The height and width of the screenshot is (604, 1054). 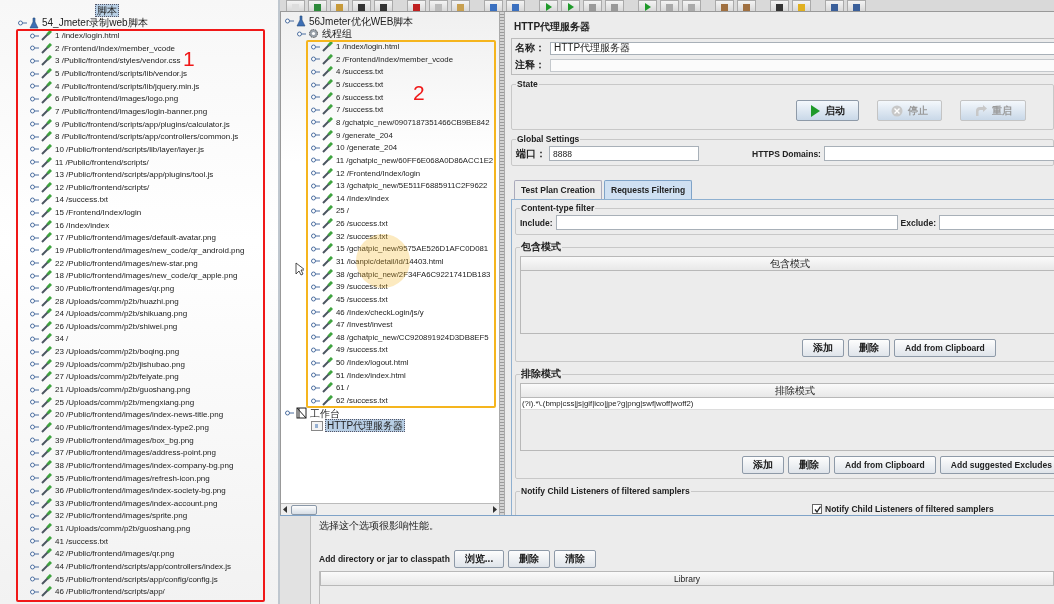 I want to click on include-field, so click(x=726, y=222).